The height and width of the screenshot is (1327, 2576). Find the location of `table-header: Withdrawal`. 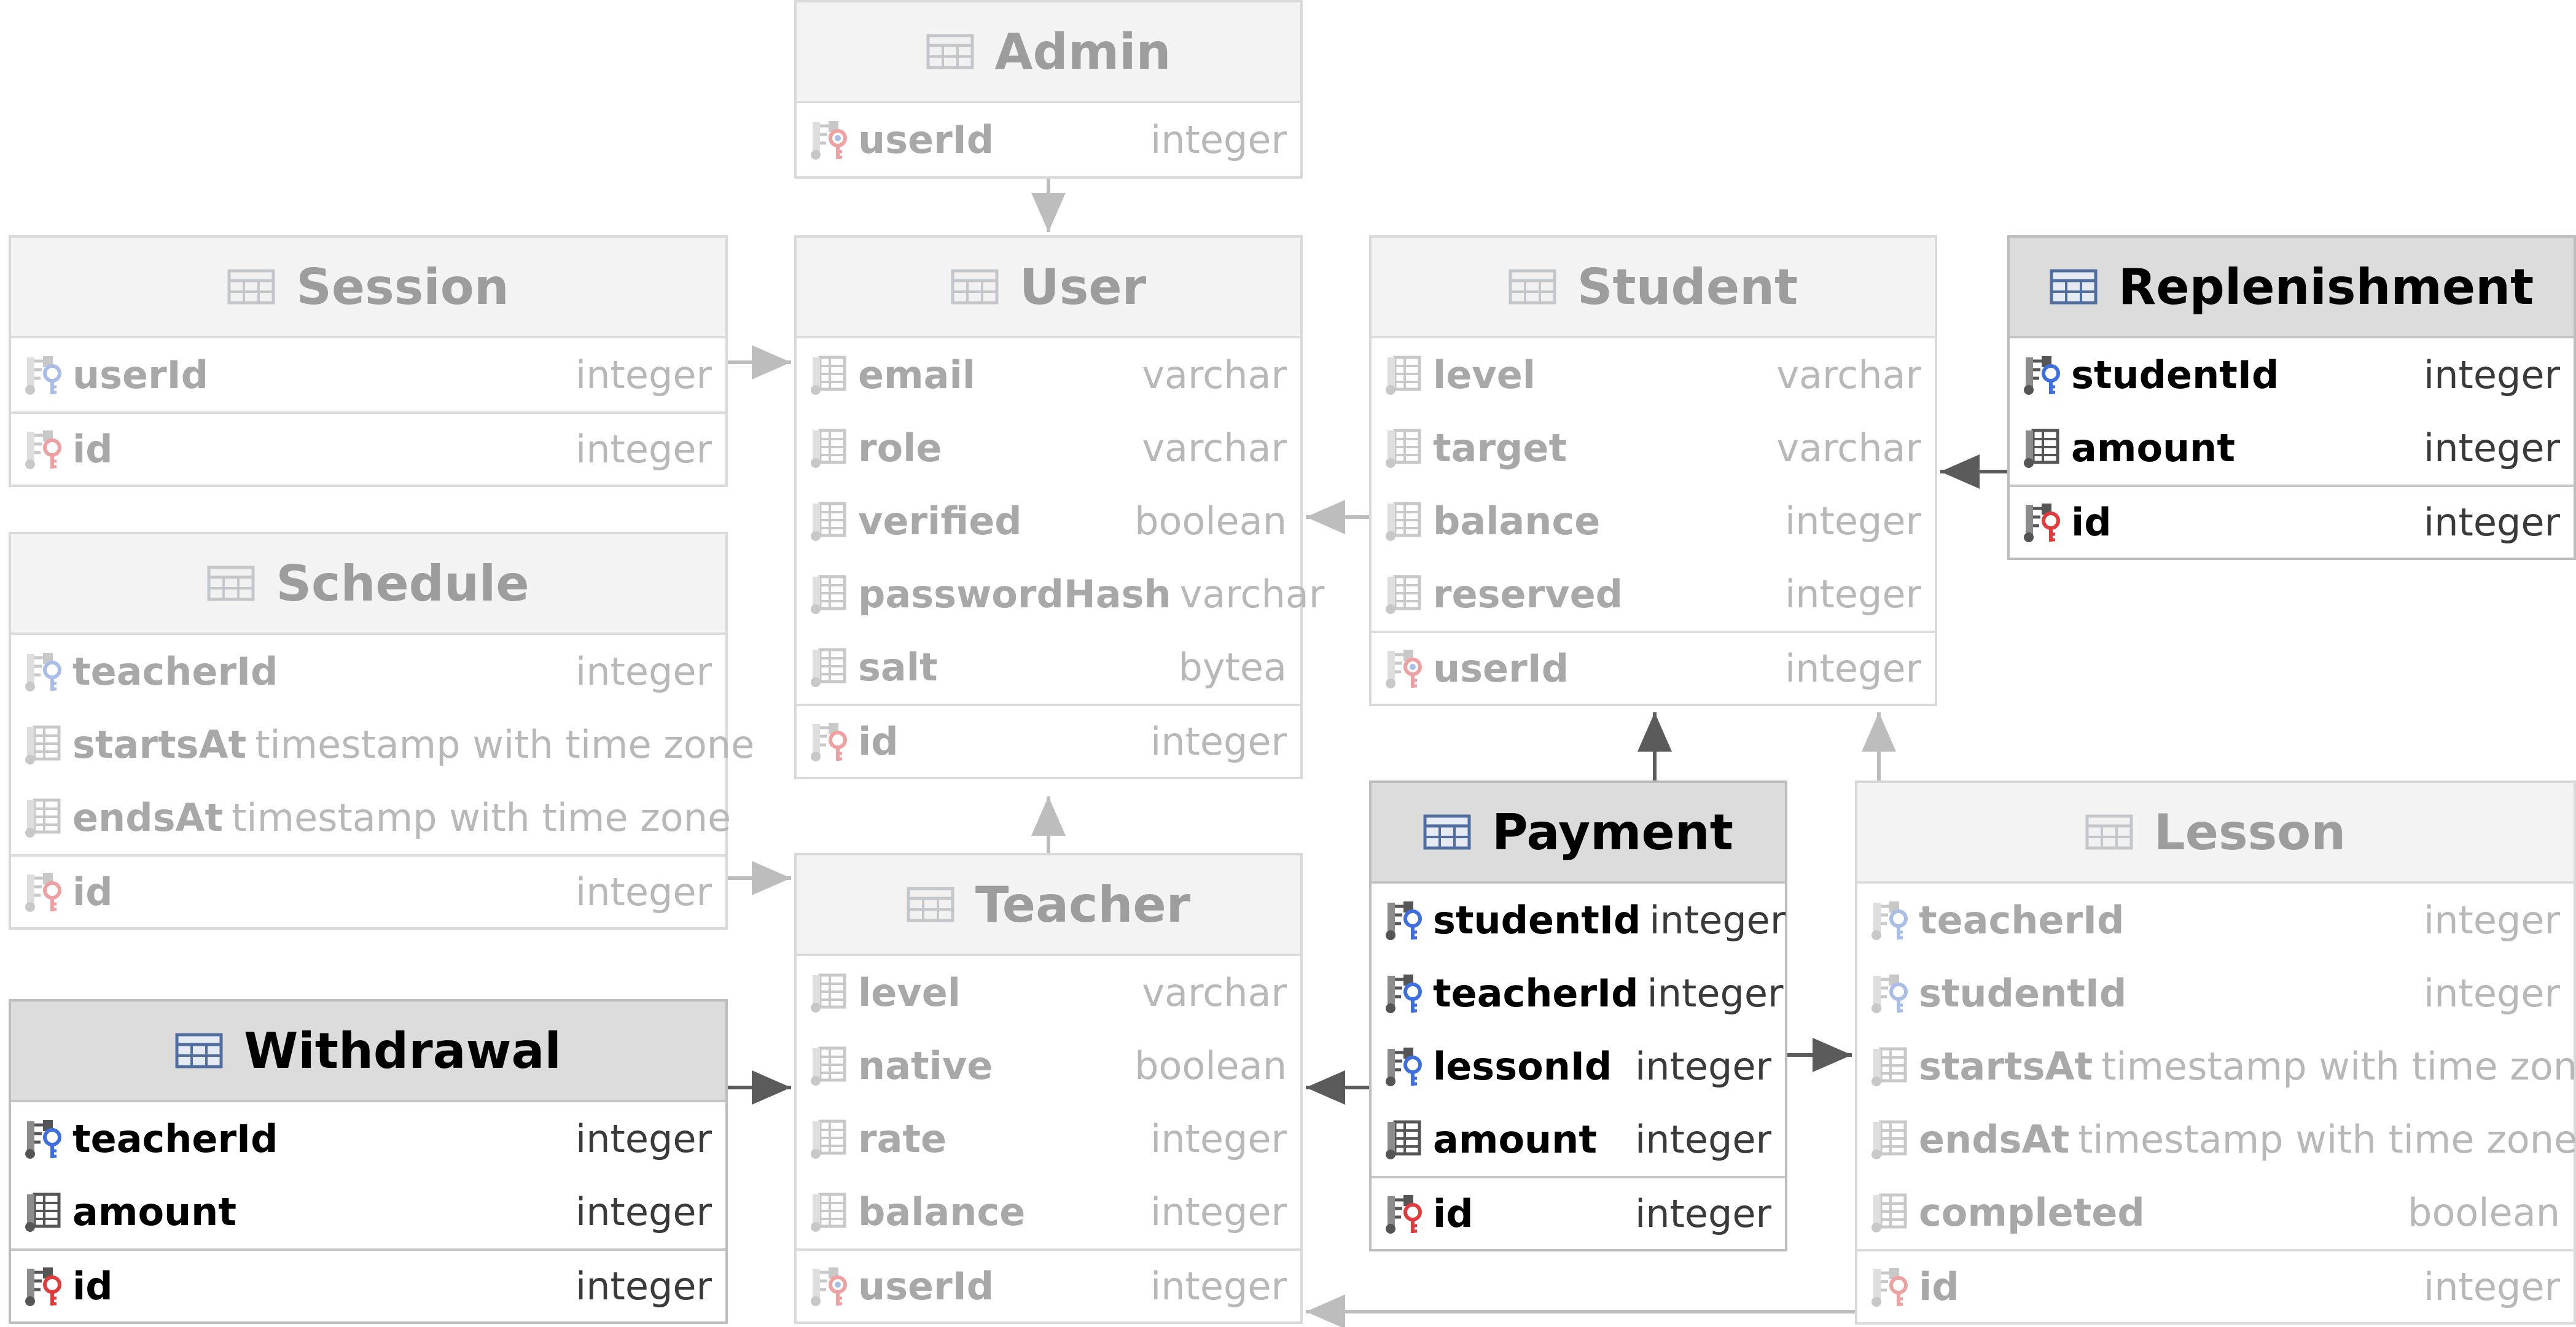

table-header: Withdrawal is located at coordinates (368, 1052).